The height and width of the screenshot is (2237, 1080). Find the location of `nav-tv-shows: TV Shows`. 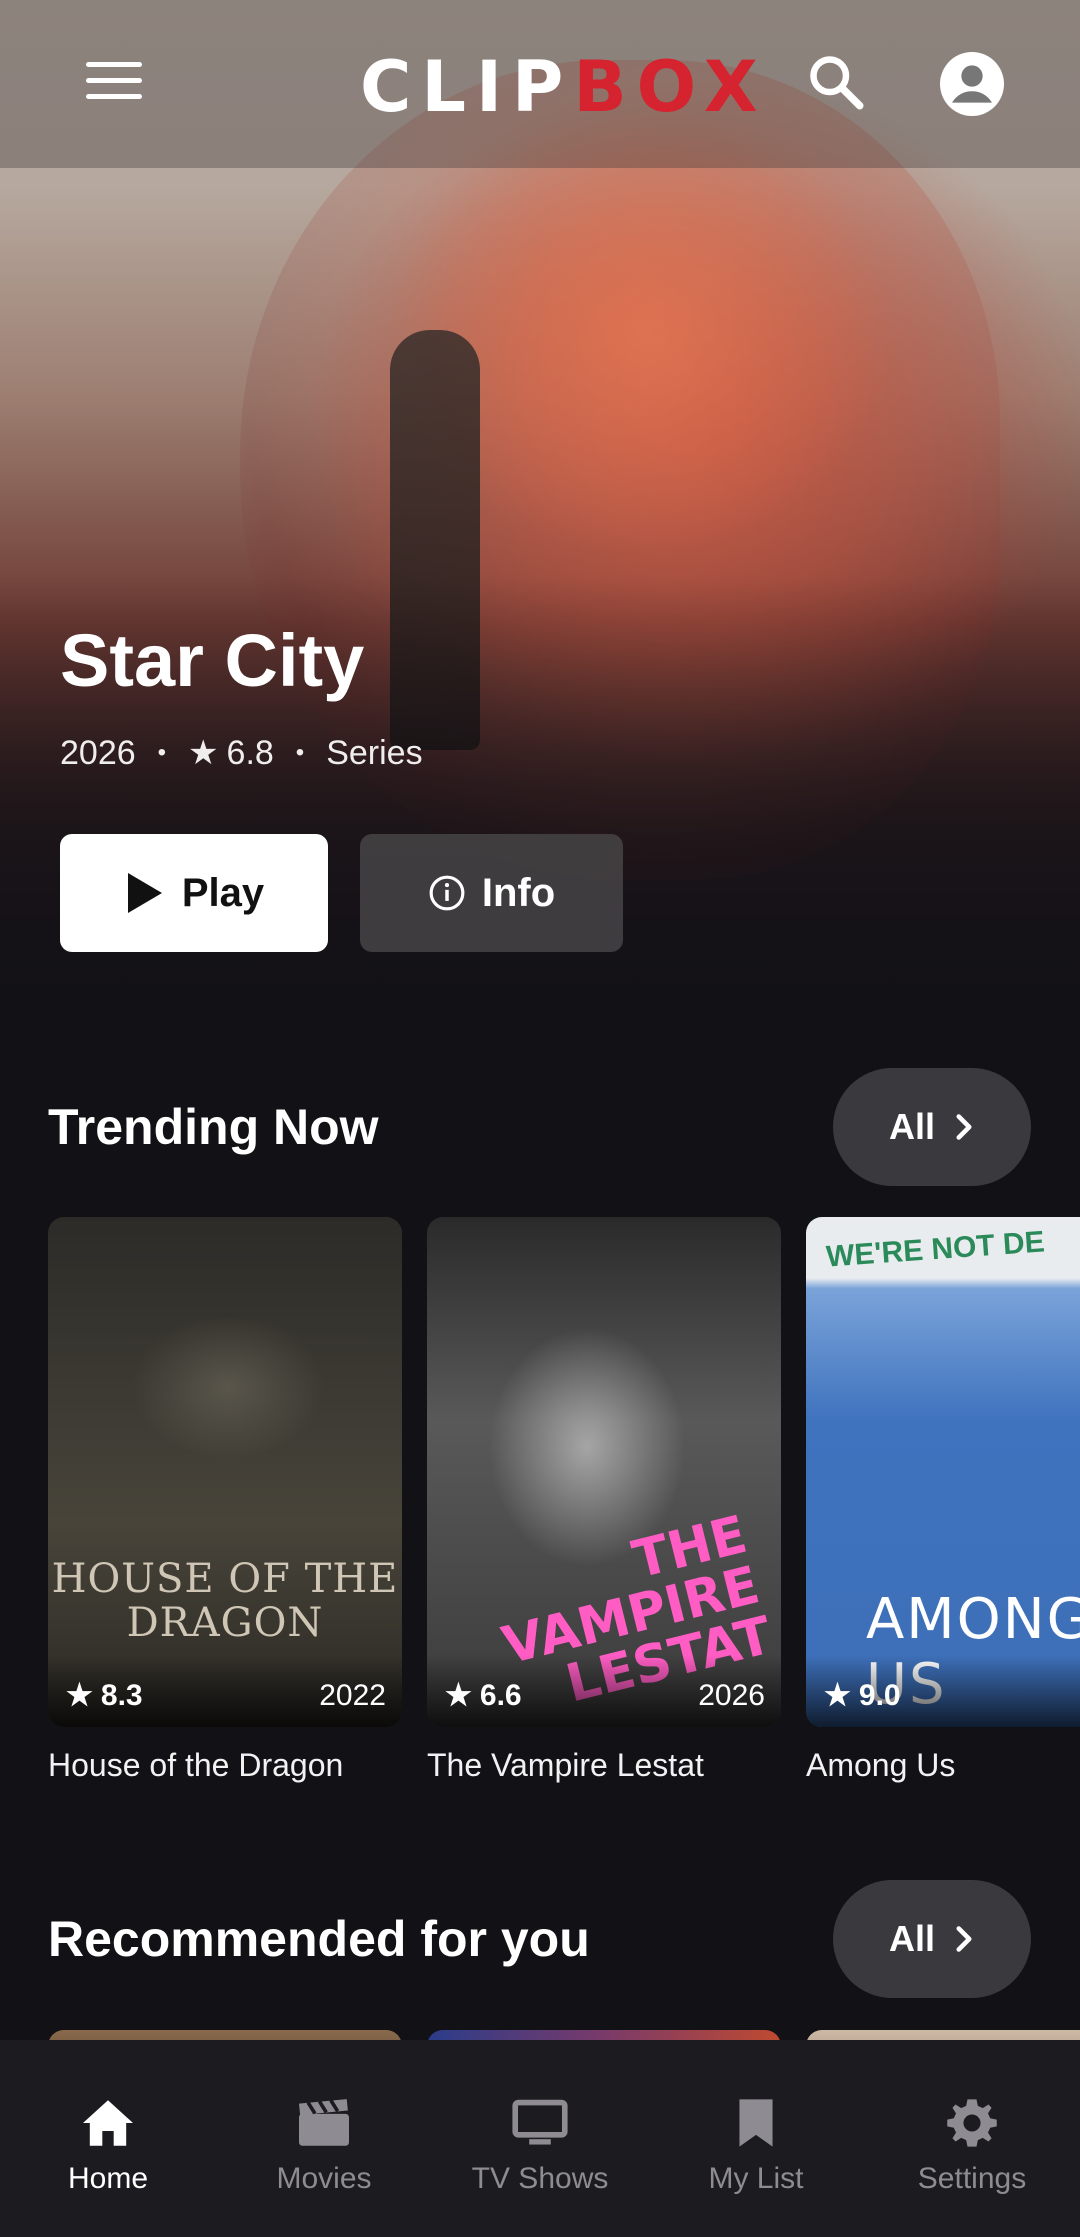

nav-tv-shows: TV Shows is located at coordinates (540, 2138).